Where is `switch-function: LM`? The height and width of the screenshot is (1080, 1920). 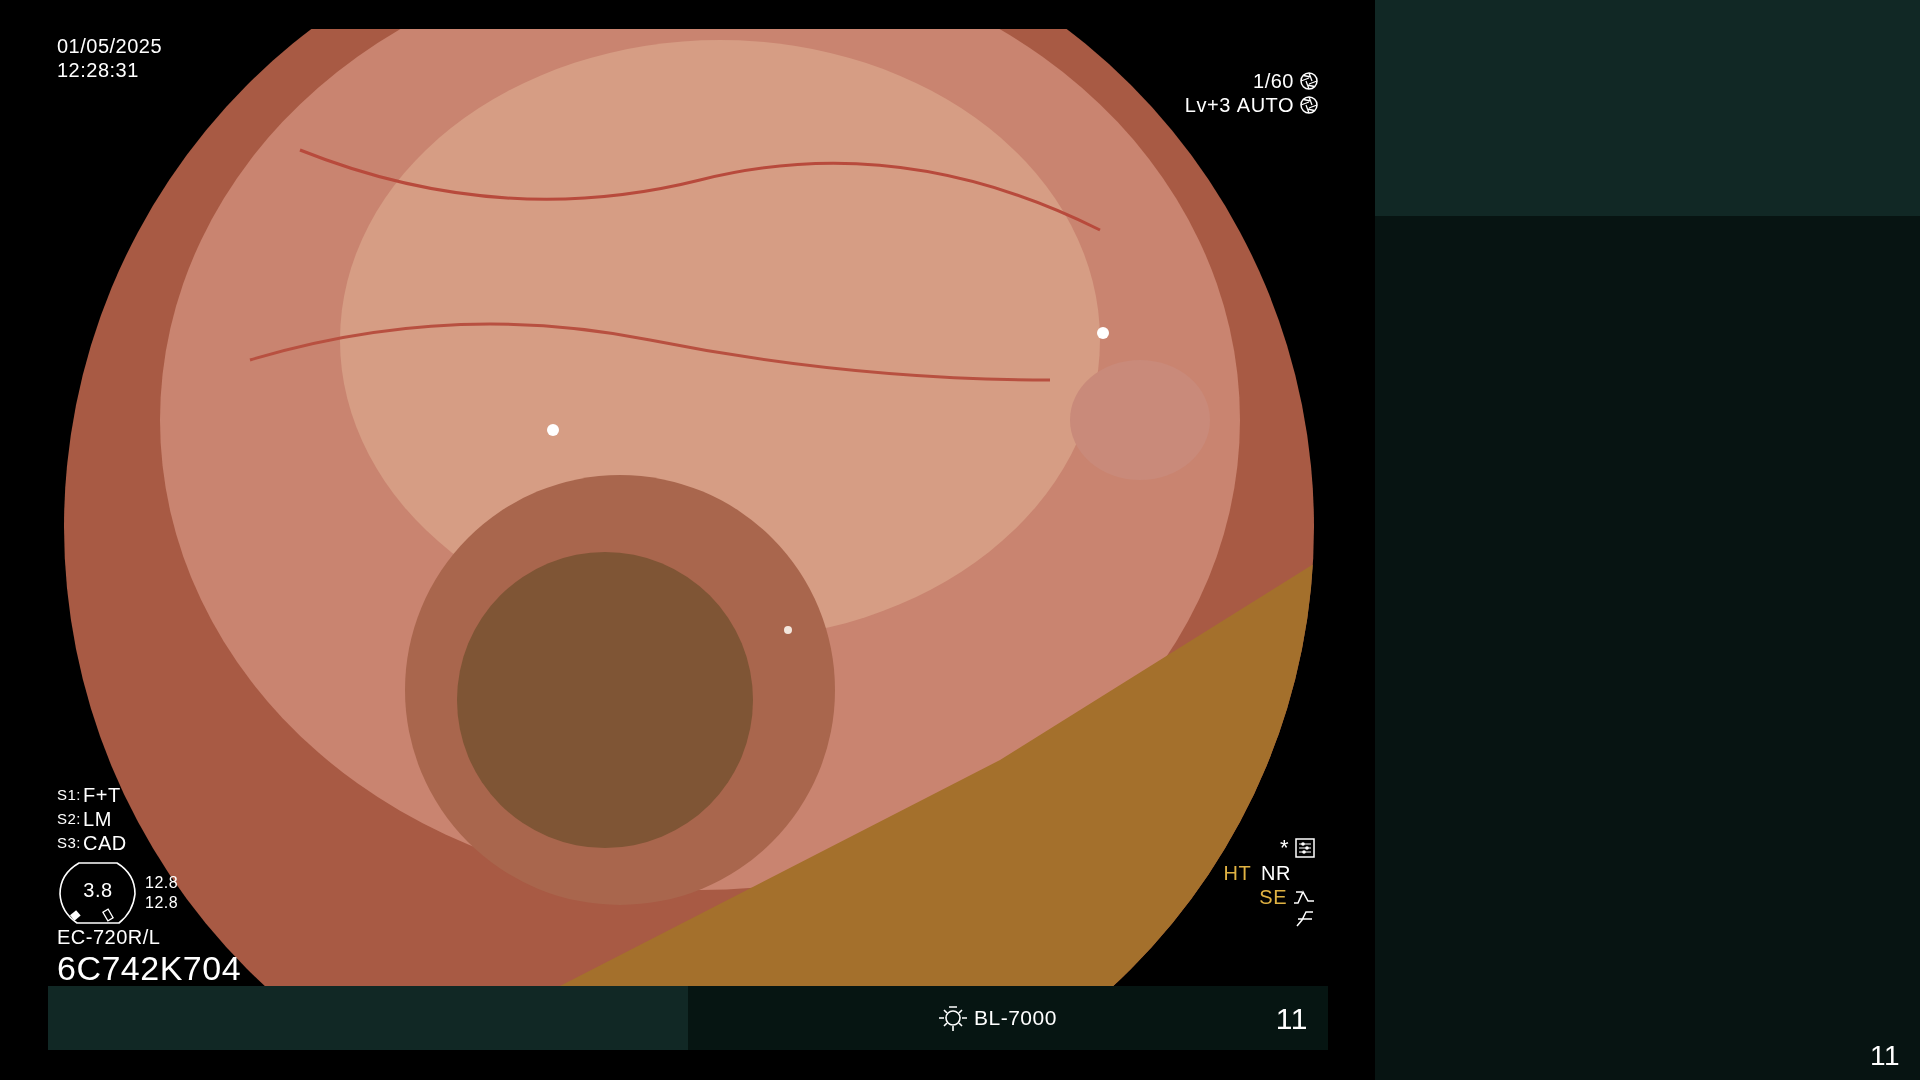
switch-function: LM is located at coordinates (97, 819).